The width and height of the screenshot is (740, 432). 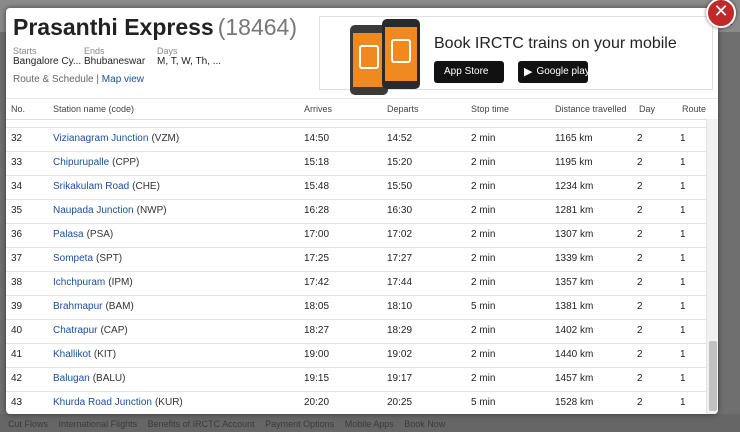 I want to click on station-name-link: Chipurupalle, so click(x=81, y=162).